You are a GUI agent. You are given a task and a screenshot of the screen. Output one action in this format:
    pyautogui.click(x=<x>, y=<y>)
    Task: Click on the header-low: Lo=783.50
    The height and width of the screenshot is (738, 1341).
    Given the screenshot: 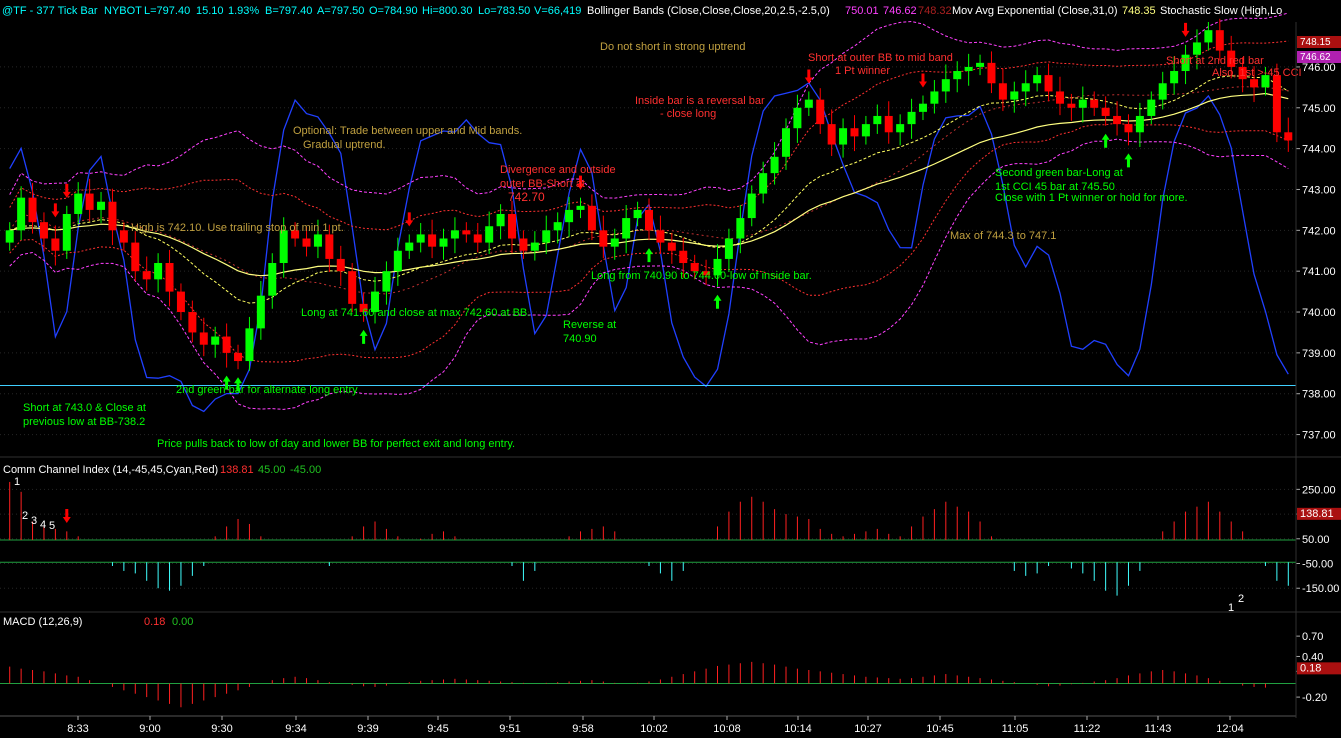 What is the action you would take?
    pyautogui.click(x=504, y=11)
    